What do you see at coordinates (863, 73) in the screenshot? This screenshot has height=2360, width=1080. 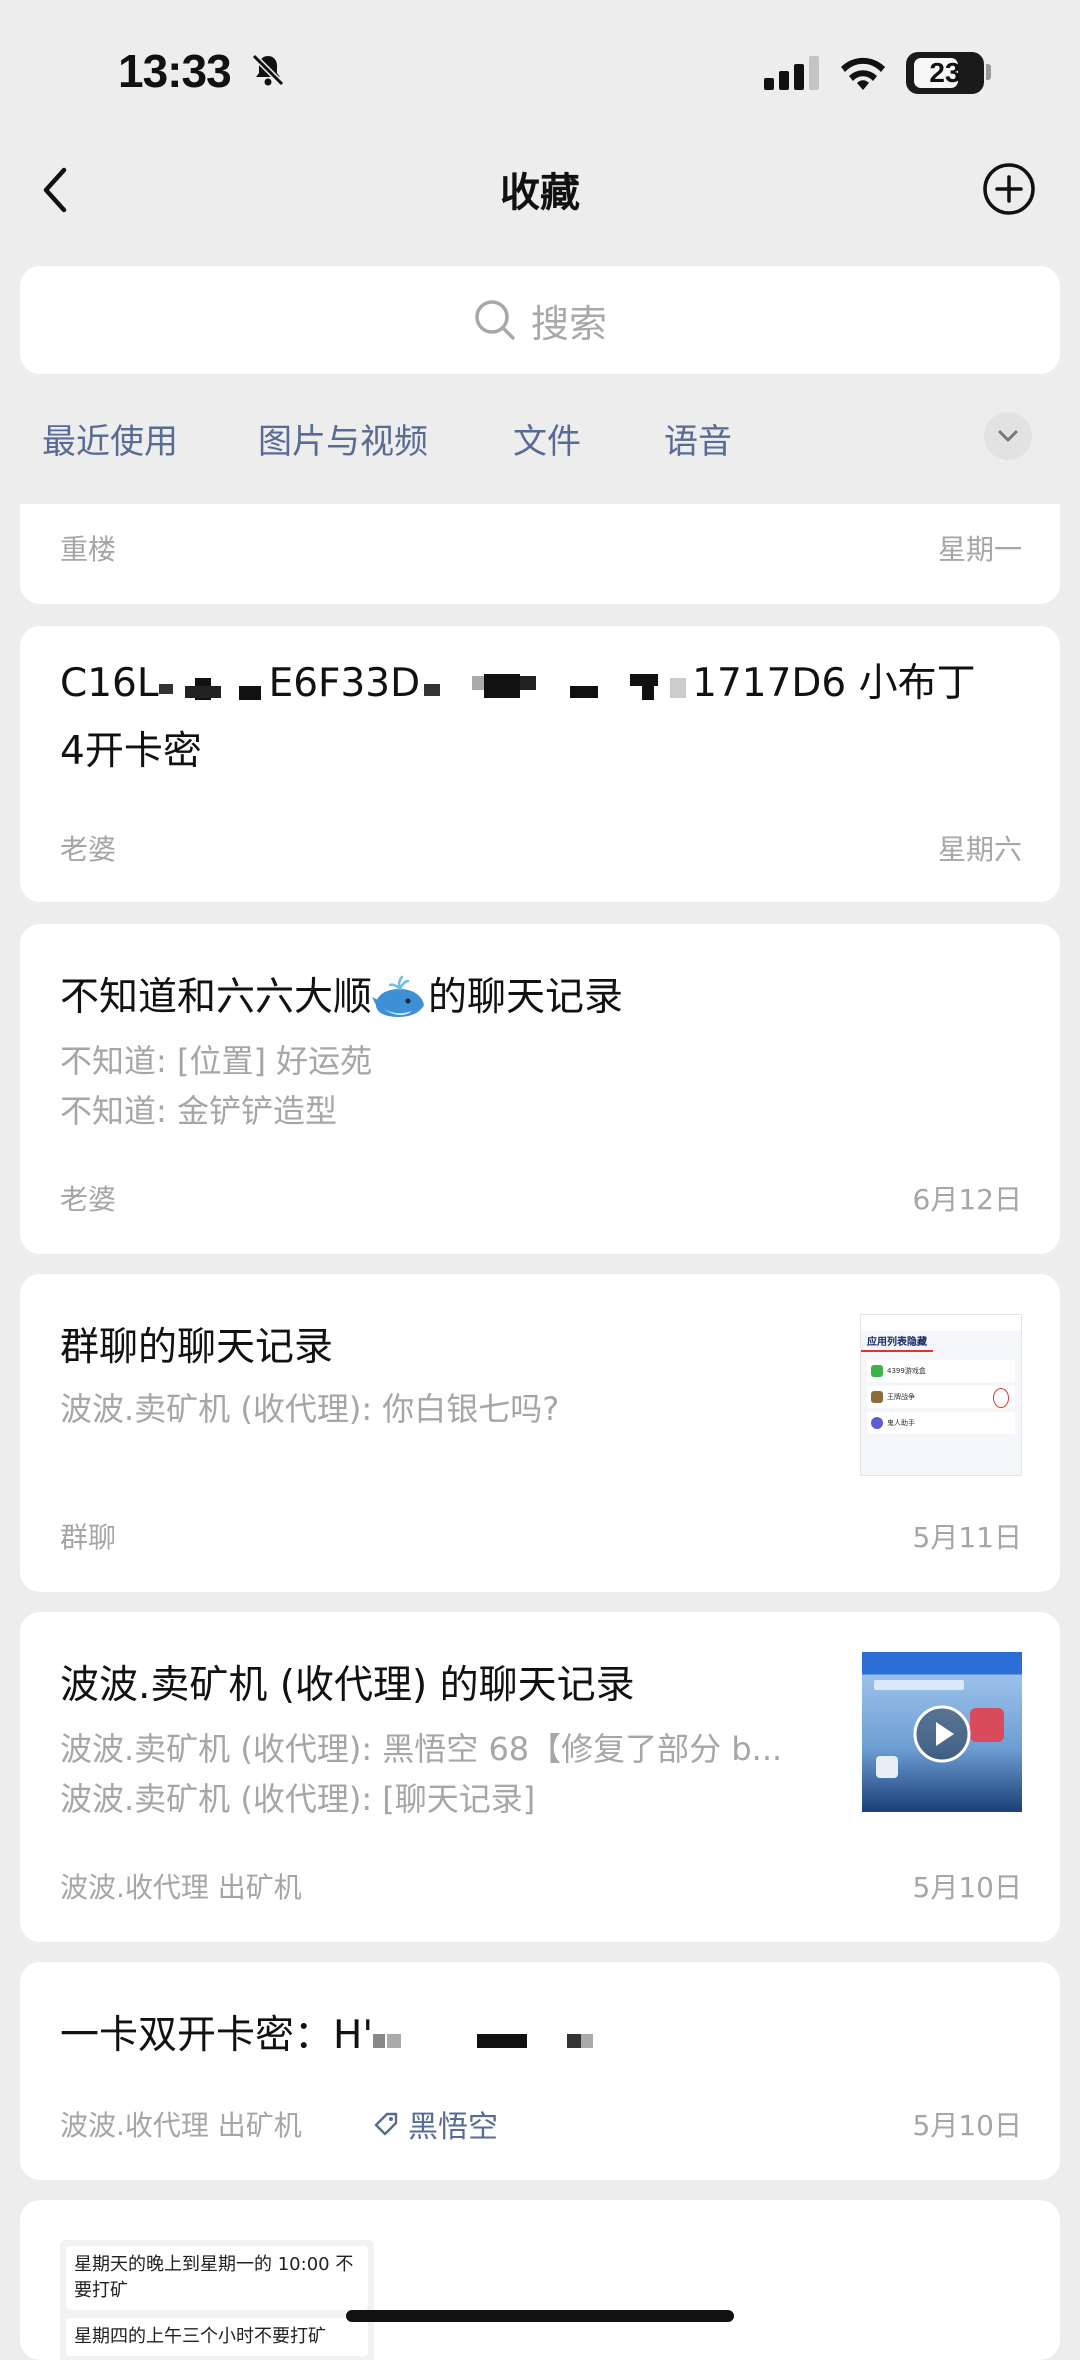 I see `wifi-icon` at bounding box center [863, 73].